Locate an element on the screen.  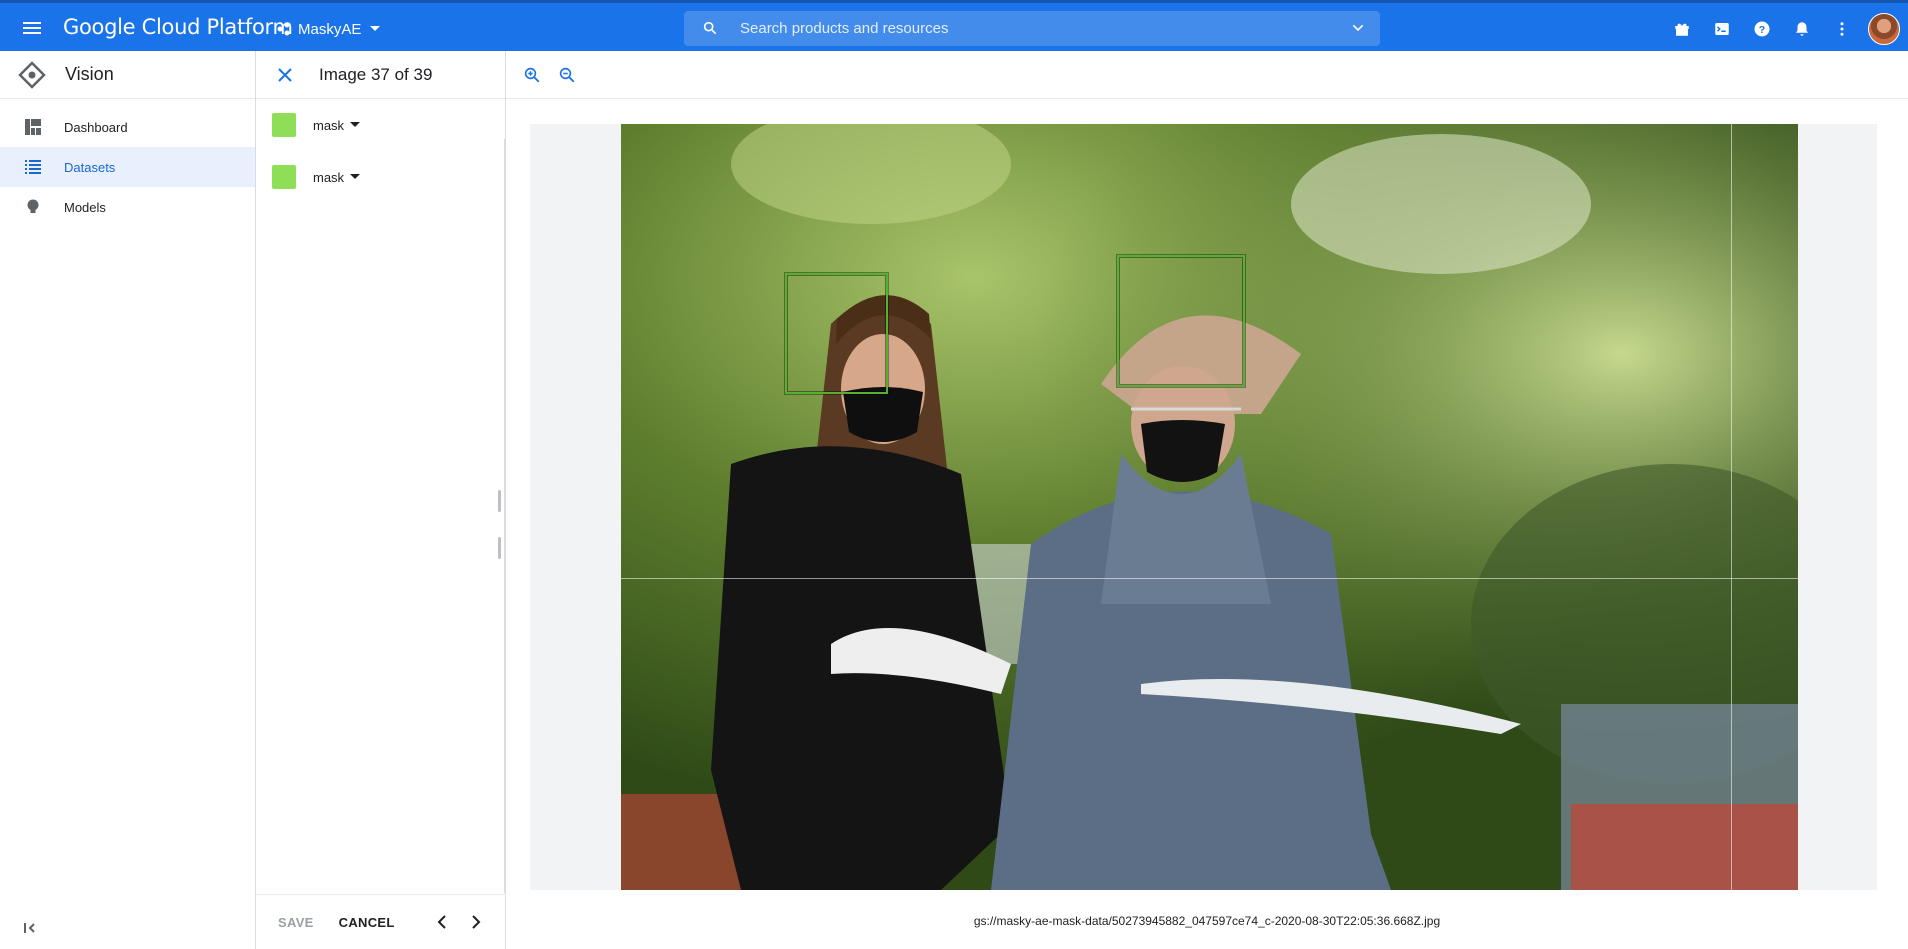
terminal-icon is located at coordinates (1722, 29).